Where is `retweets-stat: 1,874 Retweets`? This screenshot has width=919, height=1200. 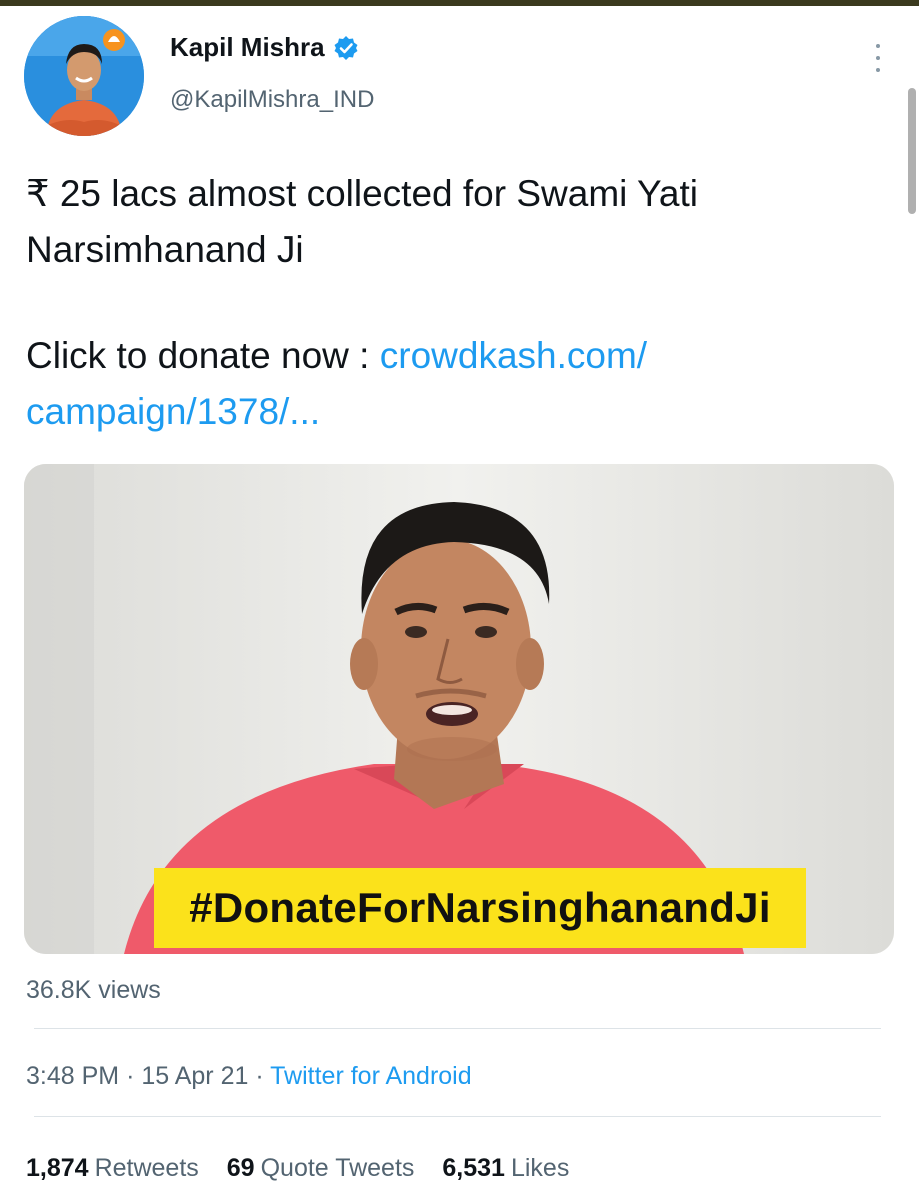 retweets-stat: 1,874 Retweets is located at coordinates (112, 1168).